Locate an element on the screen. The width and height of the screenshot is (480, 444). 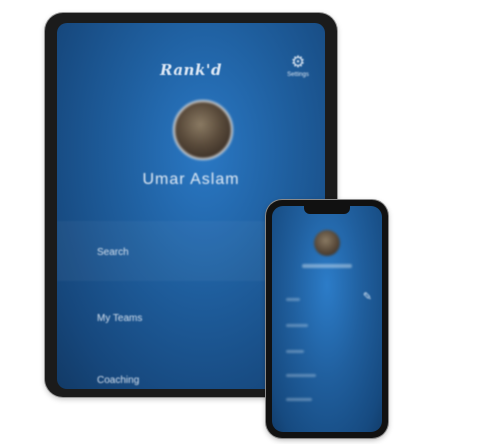
phone-user-name is located at coordinates (327, 266).